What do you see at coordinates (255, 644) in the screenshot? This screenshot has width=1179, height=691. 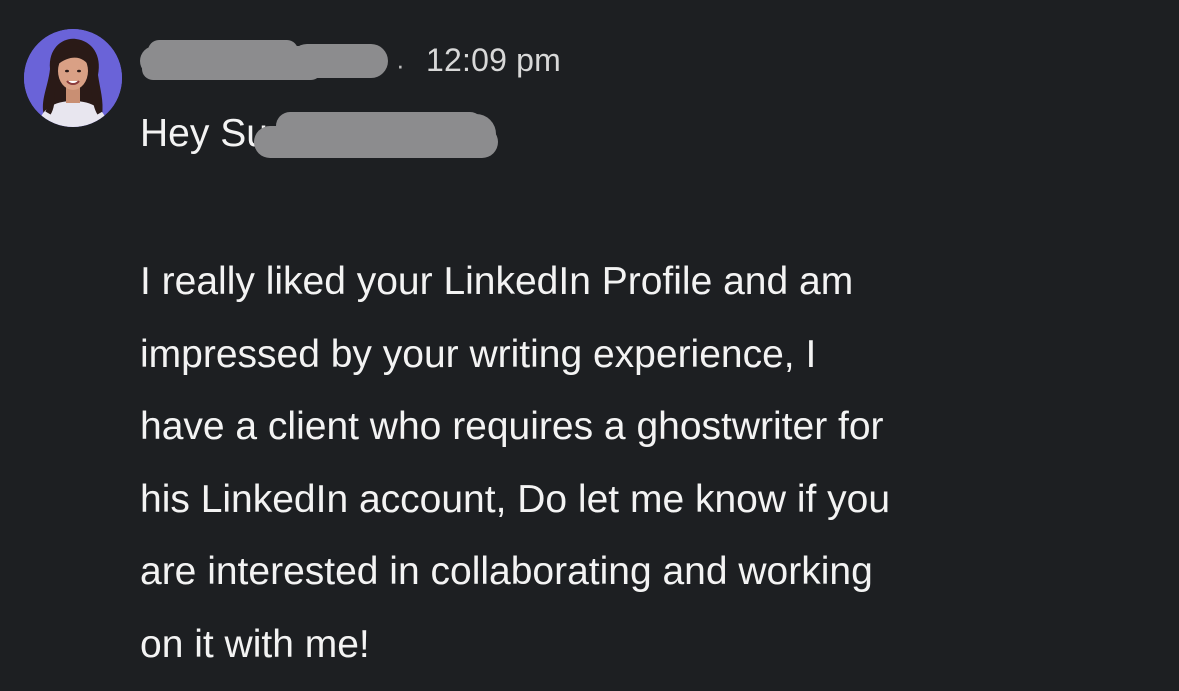 I see `message-body-line: on it with me!` at bounding box center [255, 644].